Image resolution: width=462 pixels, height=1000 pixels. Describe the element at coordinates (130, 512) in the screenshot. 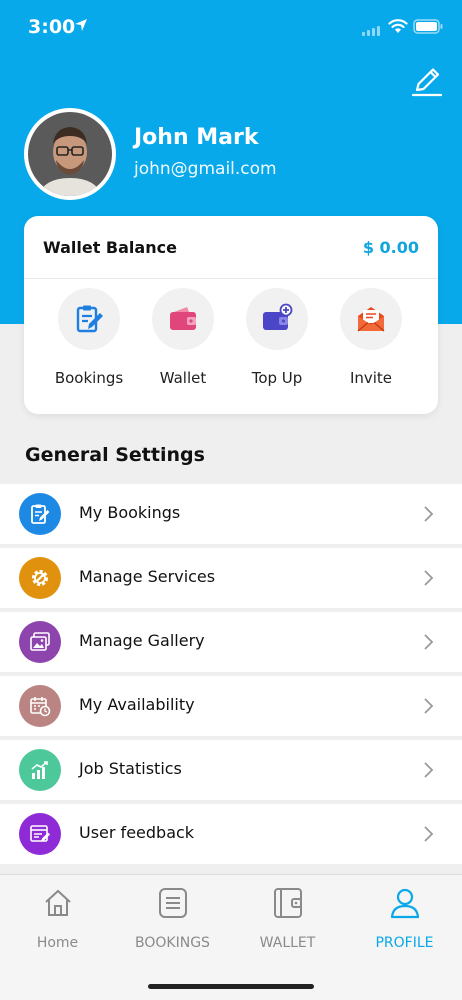

I see `menu-item-label: My Bookings` at that location.